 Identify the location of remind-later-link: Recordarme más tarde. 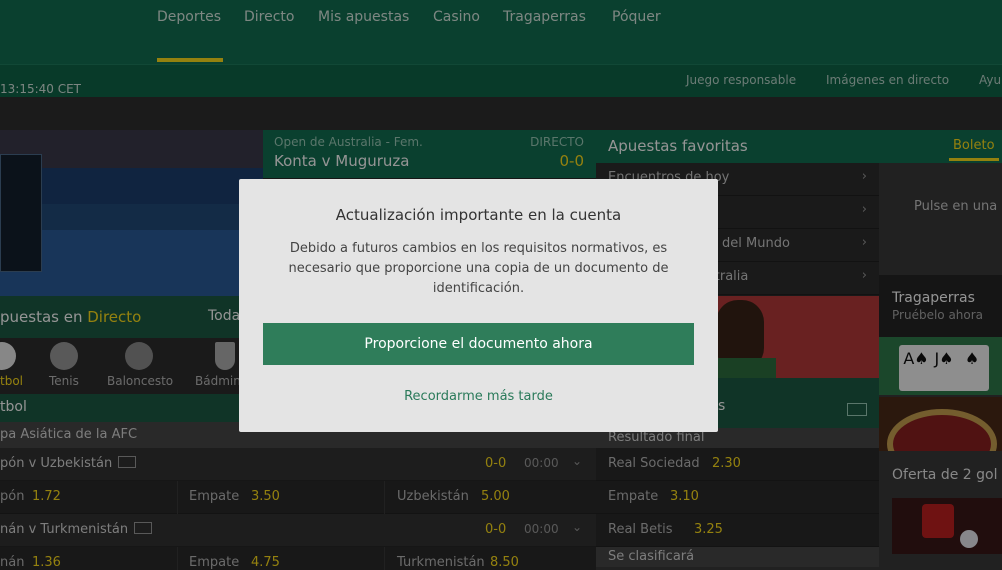
(478, 396).